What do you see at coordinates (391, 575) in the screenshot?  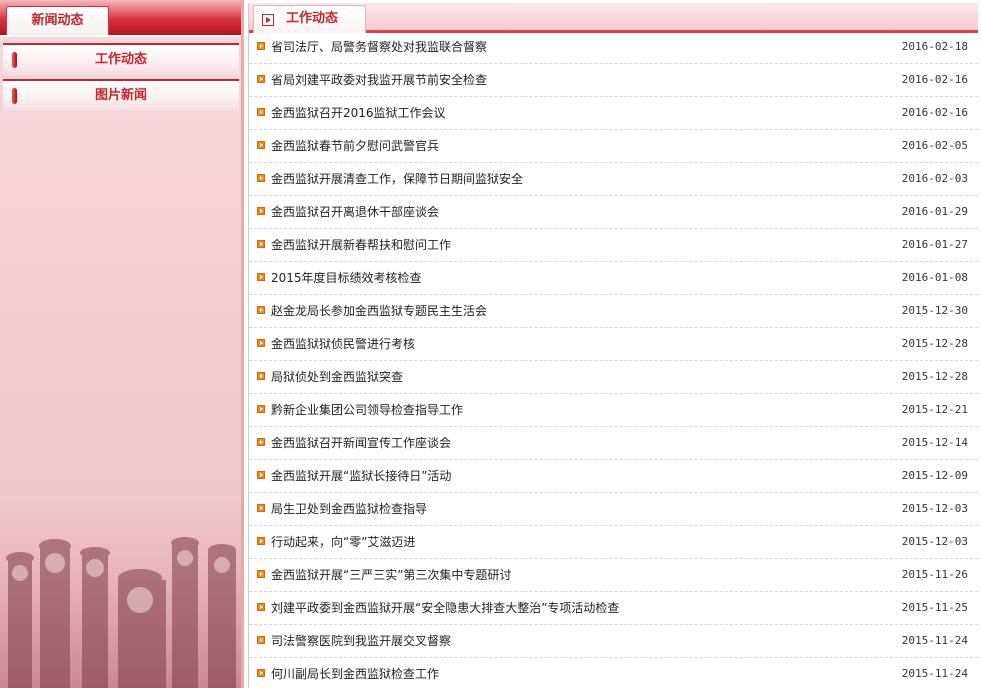 I see `news-title-link: 金西监狱开展“三严三实”第三次集中专题研讨` at bounding box center [391, 575].